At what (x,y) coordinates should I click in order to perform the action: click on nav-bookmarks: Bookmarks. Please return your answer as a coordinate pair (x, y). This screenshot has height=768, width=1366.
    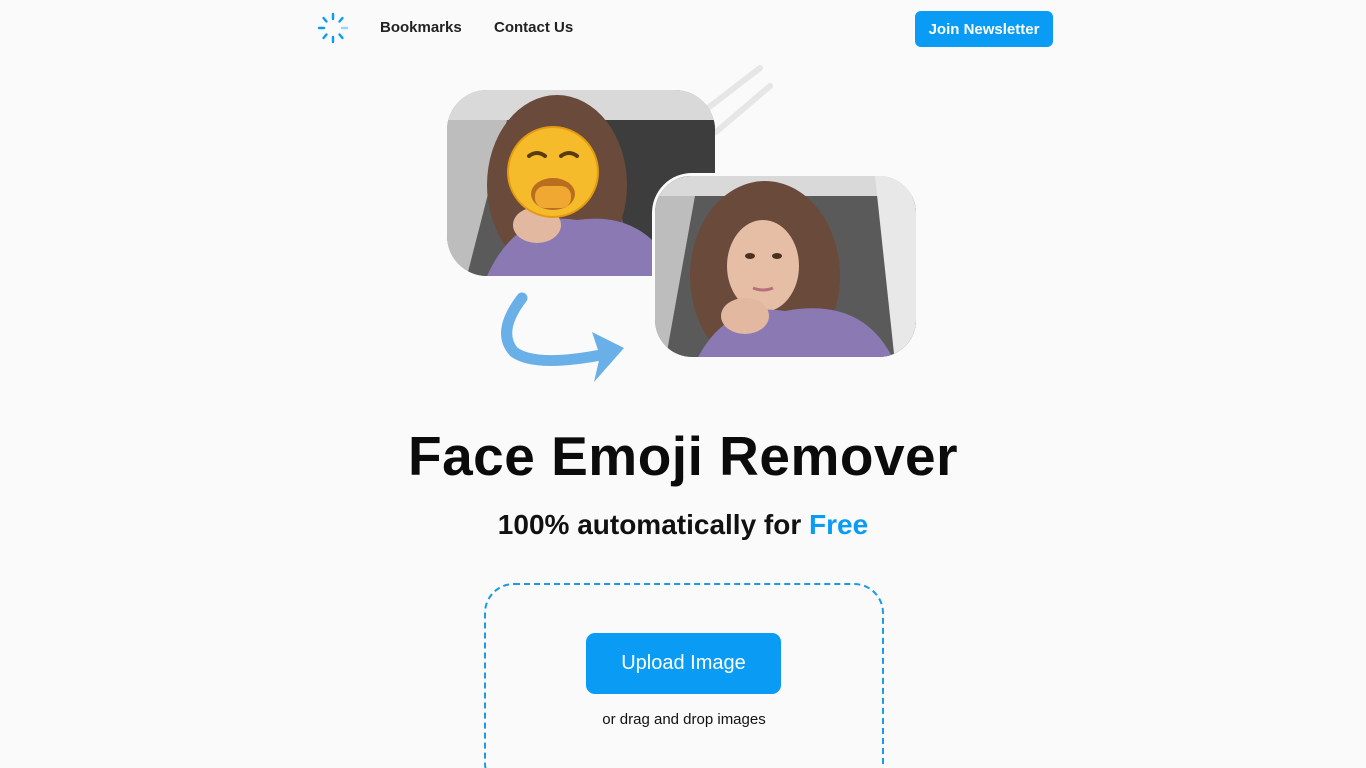
    Looking at the image, I should click on (421, 27).